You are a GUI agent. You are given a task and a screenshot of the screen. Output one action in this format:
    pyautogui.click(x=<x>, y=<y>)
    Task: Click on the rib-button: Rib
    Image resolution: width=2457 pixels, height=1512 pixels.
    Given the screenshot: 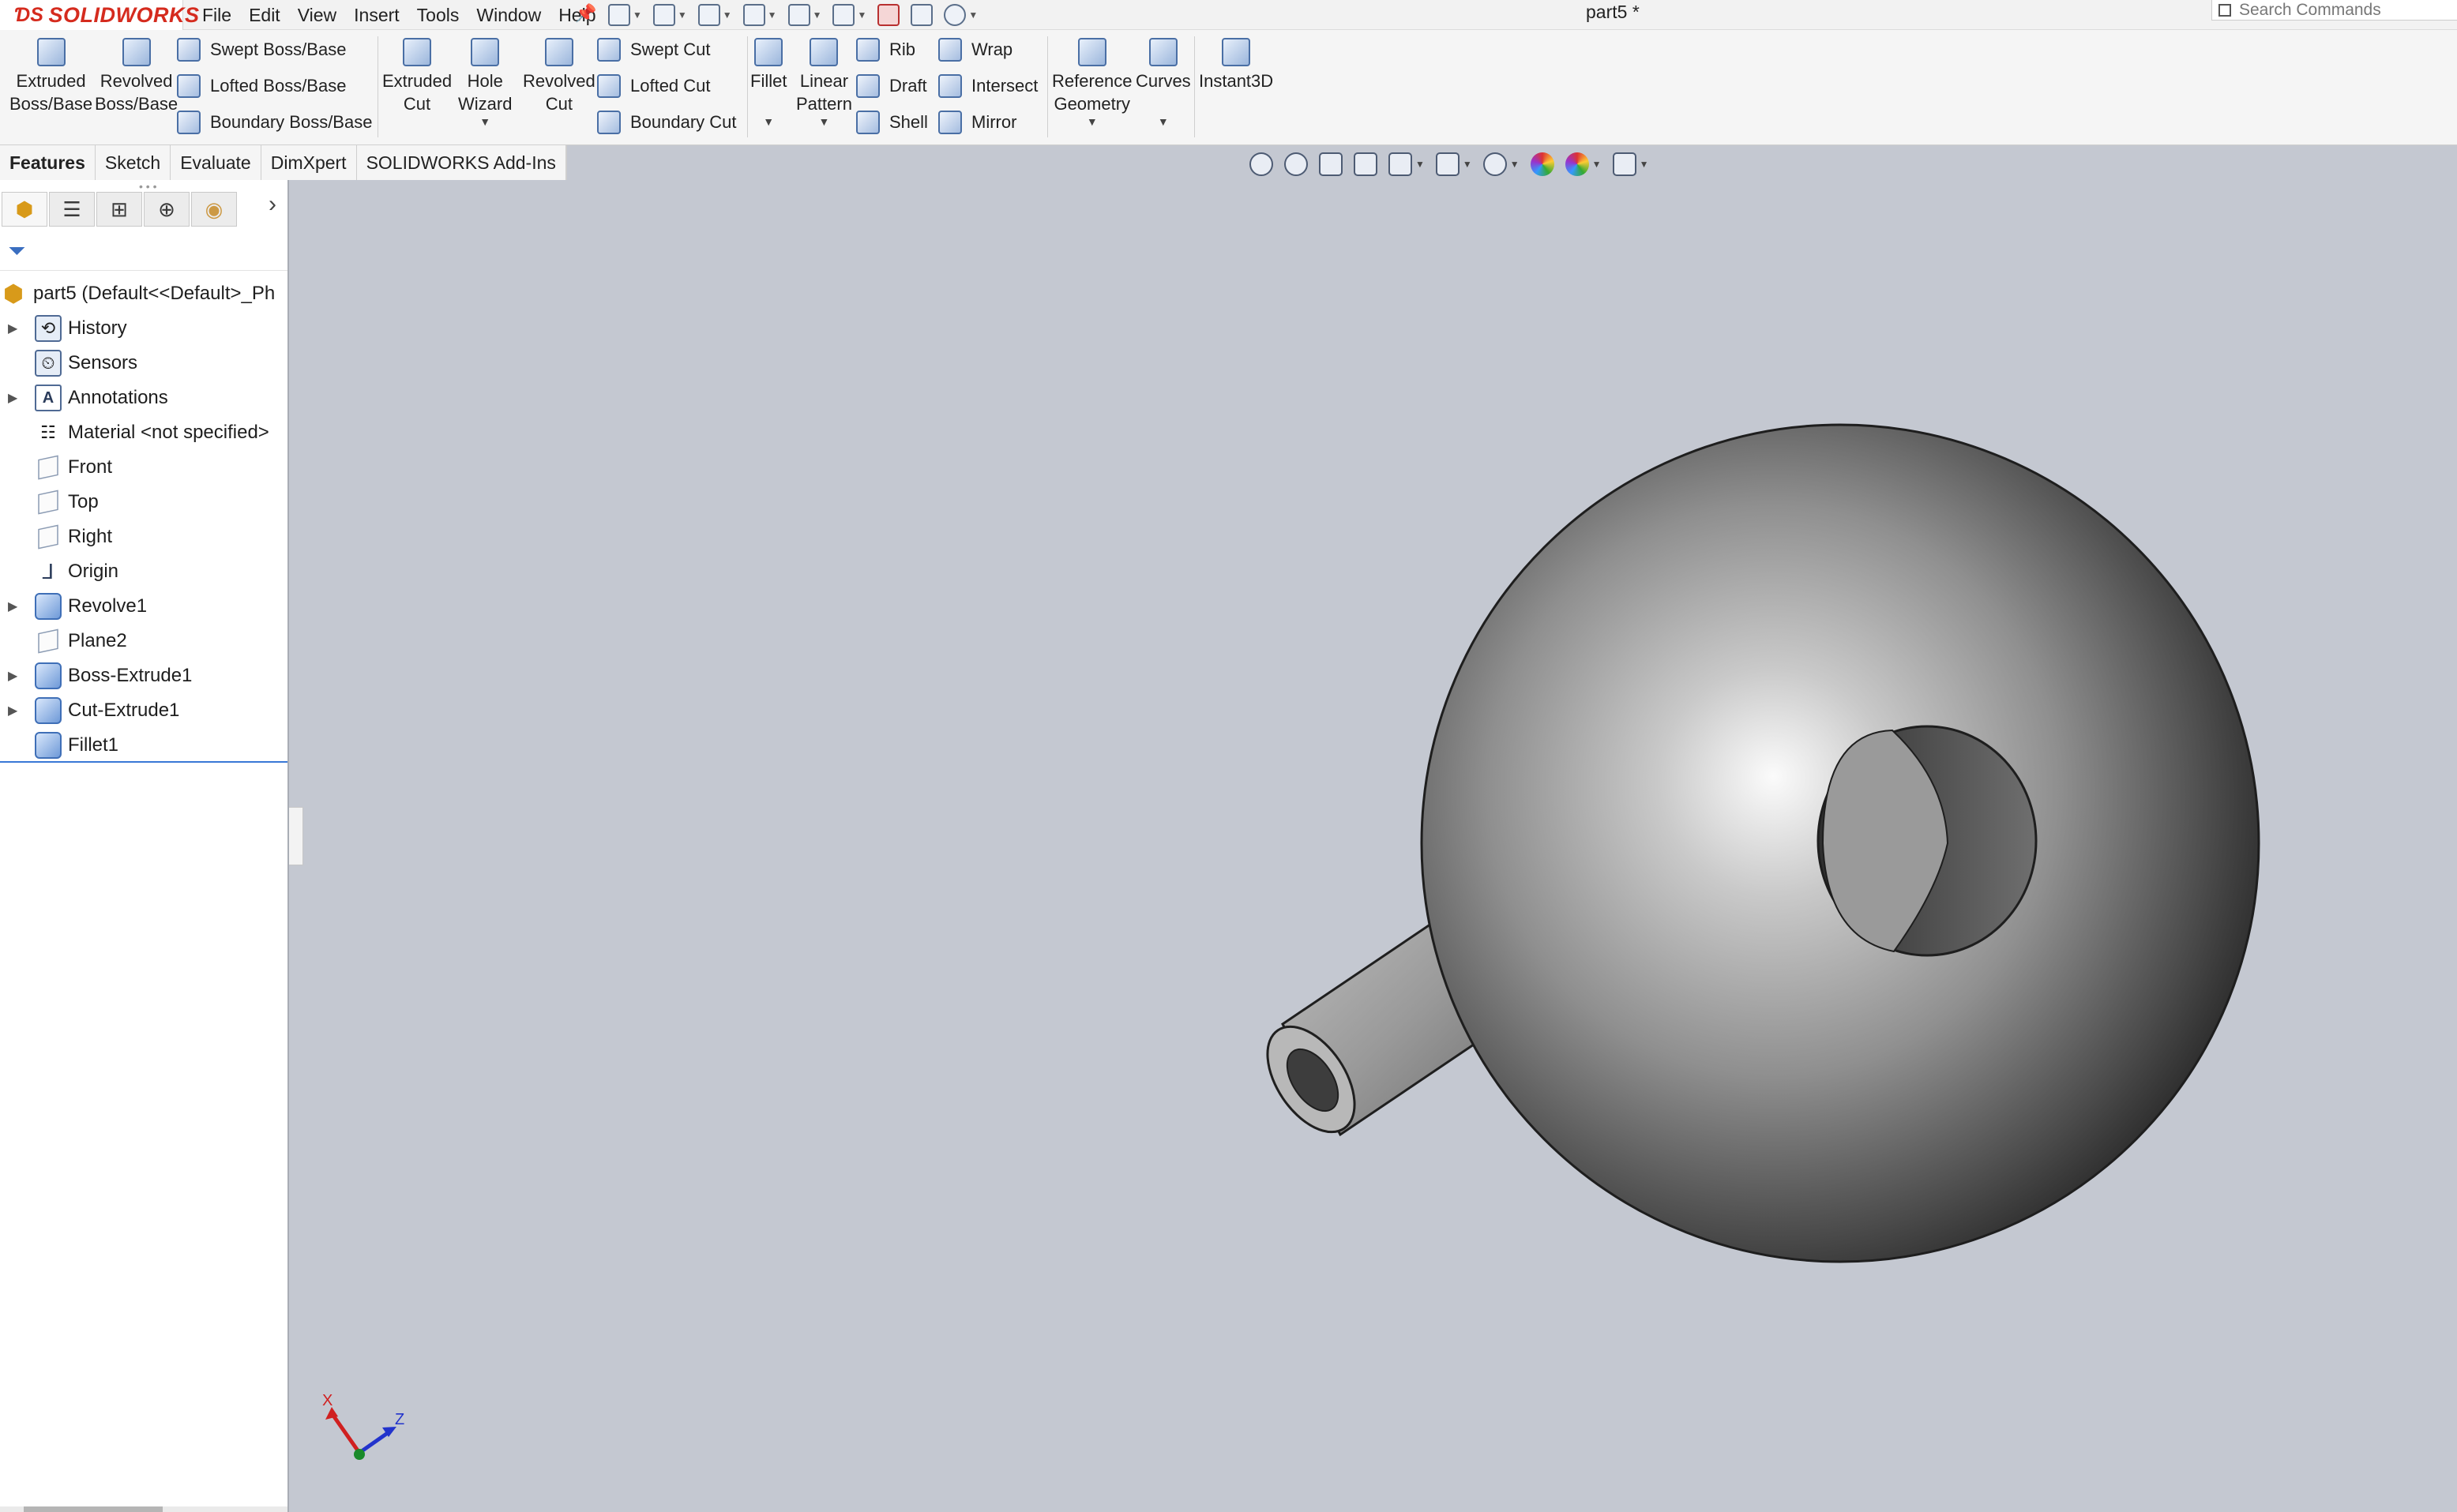 What is the action you would take?
    pyautogui.click(x=885, y=50)
    